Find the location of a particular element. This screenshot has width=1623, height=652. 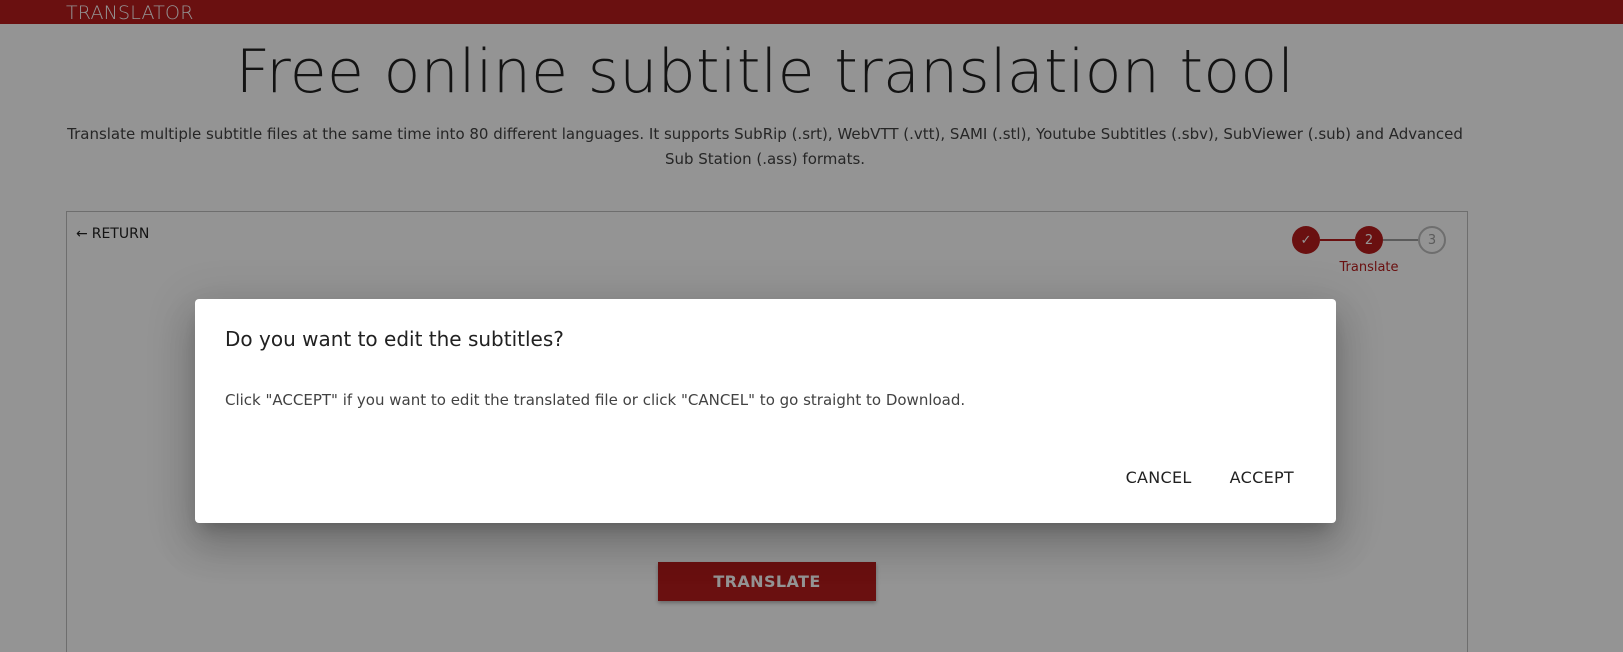

cancel-button: CANCEL is located at coordinates (1159, 477).